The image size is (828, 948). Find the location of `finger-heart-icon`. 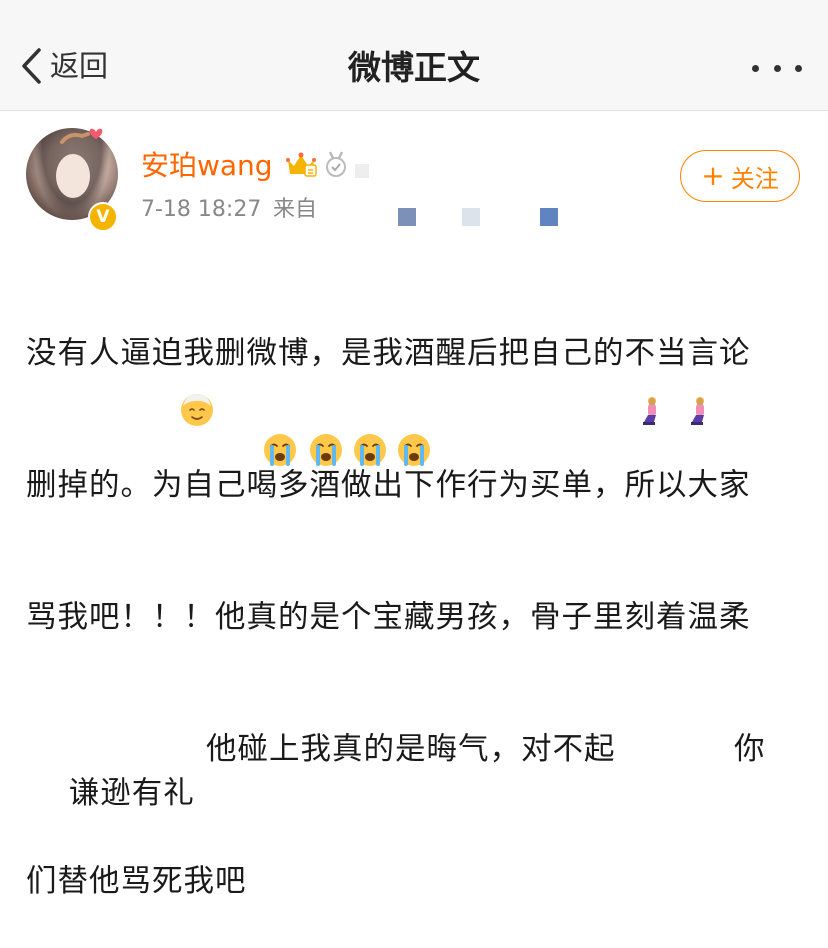

finger-heart-icon is located at coordinates (81, 136).